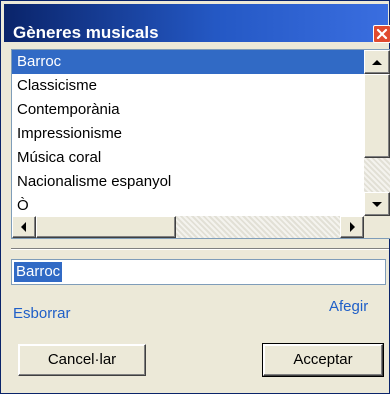 This screenshot has width=390, height=394. What do you see at coordinates (198, 272) in the screenshot?
I see `genre-name-input: Barroc` at bounding box center [198, 272].